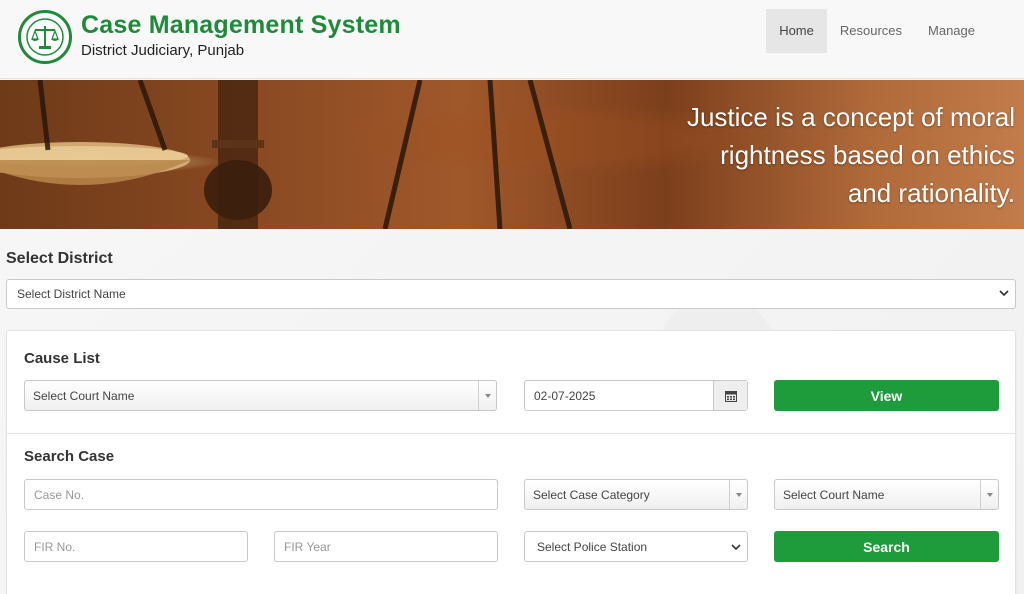 The width and height of the screenshot is (1024, 594). I want to click on search-court-select-value: Select Court Name, so click(834, 494).